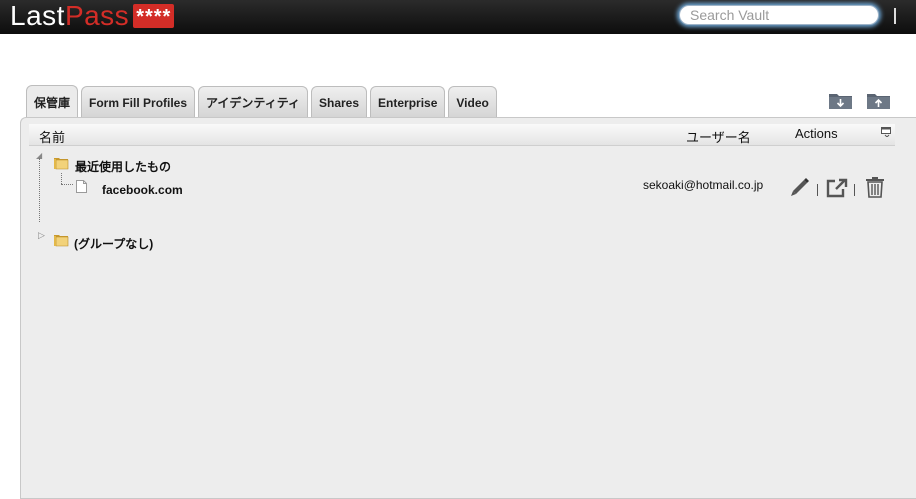 The height and width of the screenshot is (499, 916). I want to click on header-divider, so click(895, 16).